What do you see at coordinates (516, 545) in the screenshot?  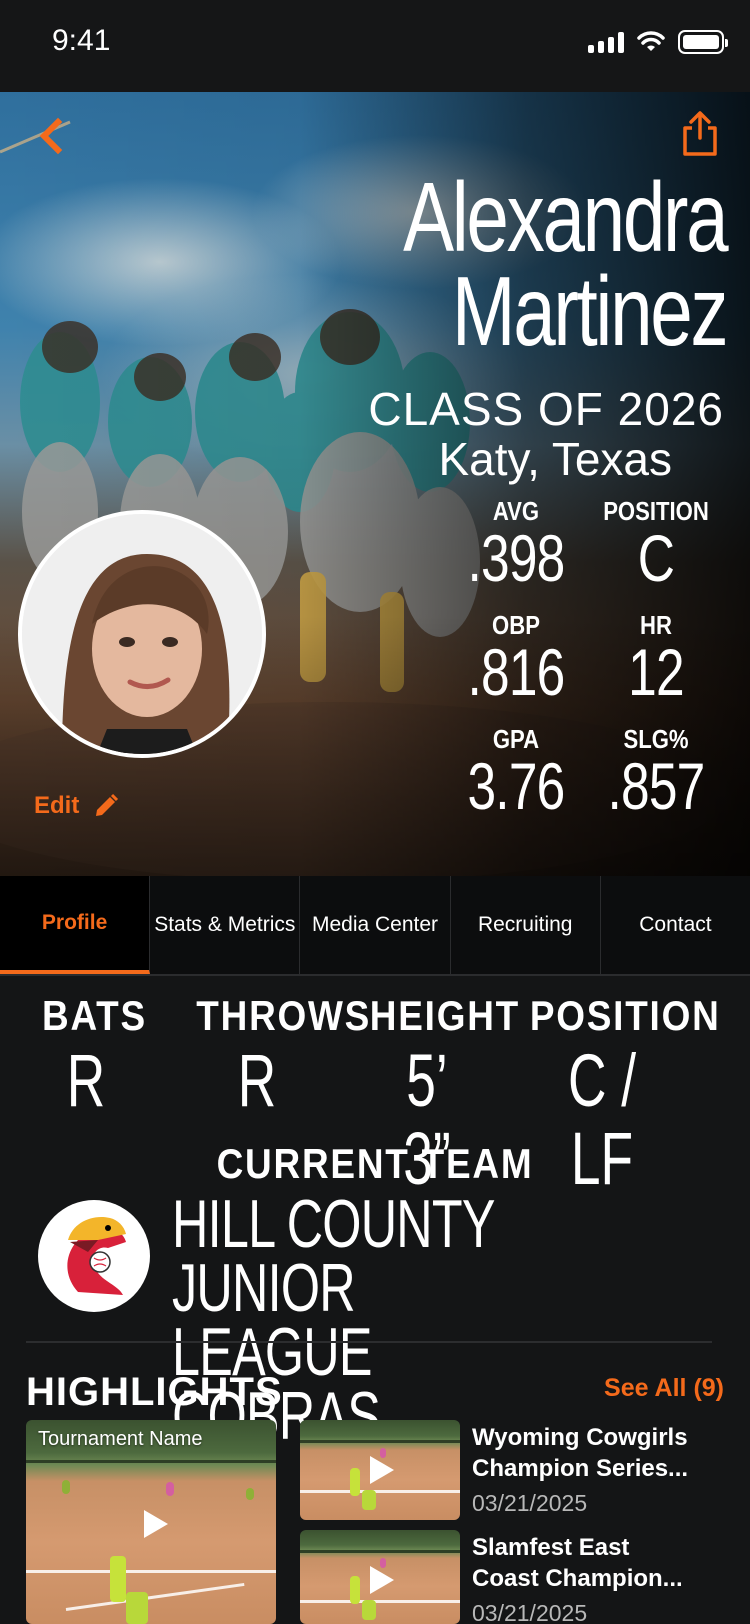 I see `stat-avg: AVG .398` at bounding box center [516, 545].